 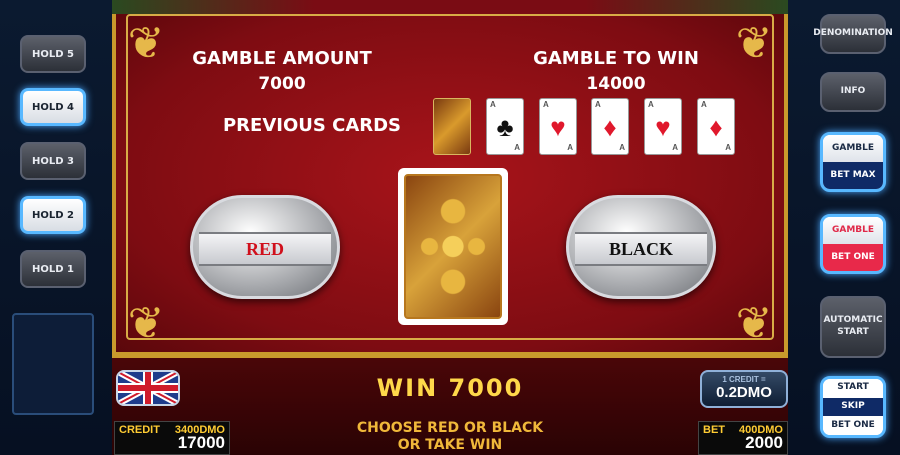 I want to click on gamble-amount-value: 7000, so click(x=282, y=84).